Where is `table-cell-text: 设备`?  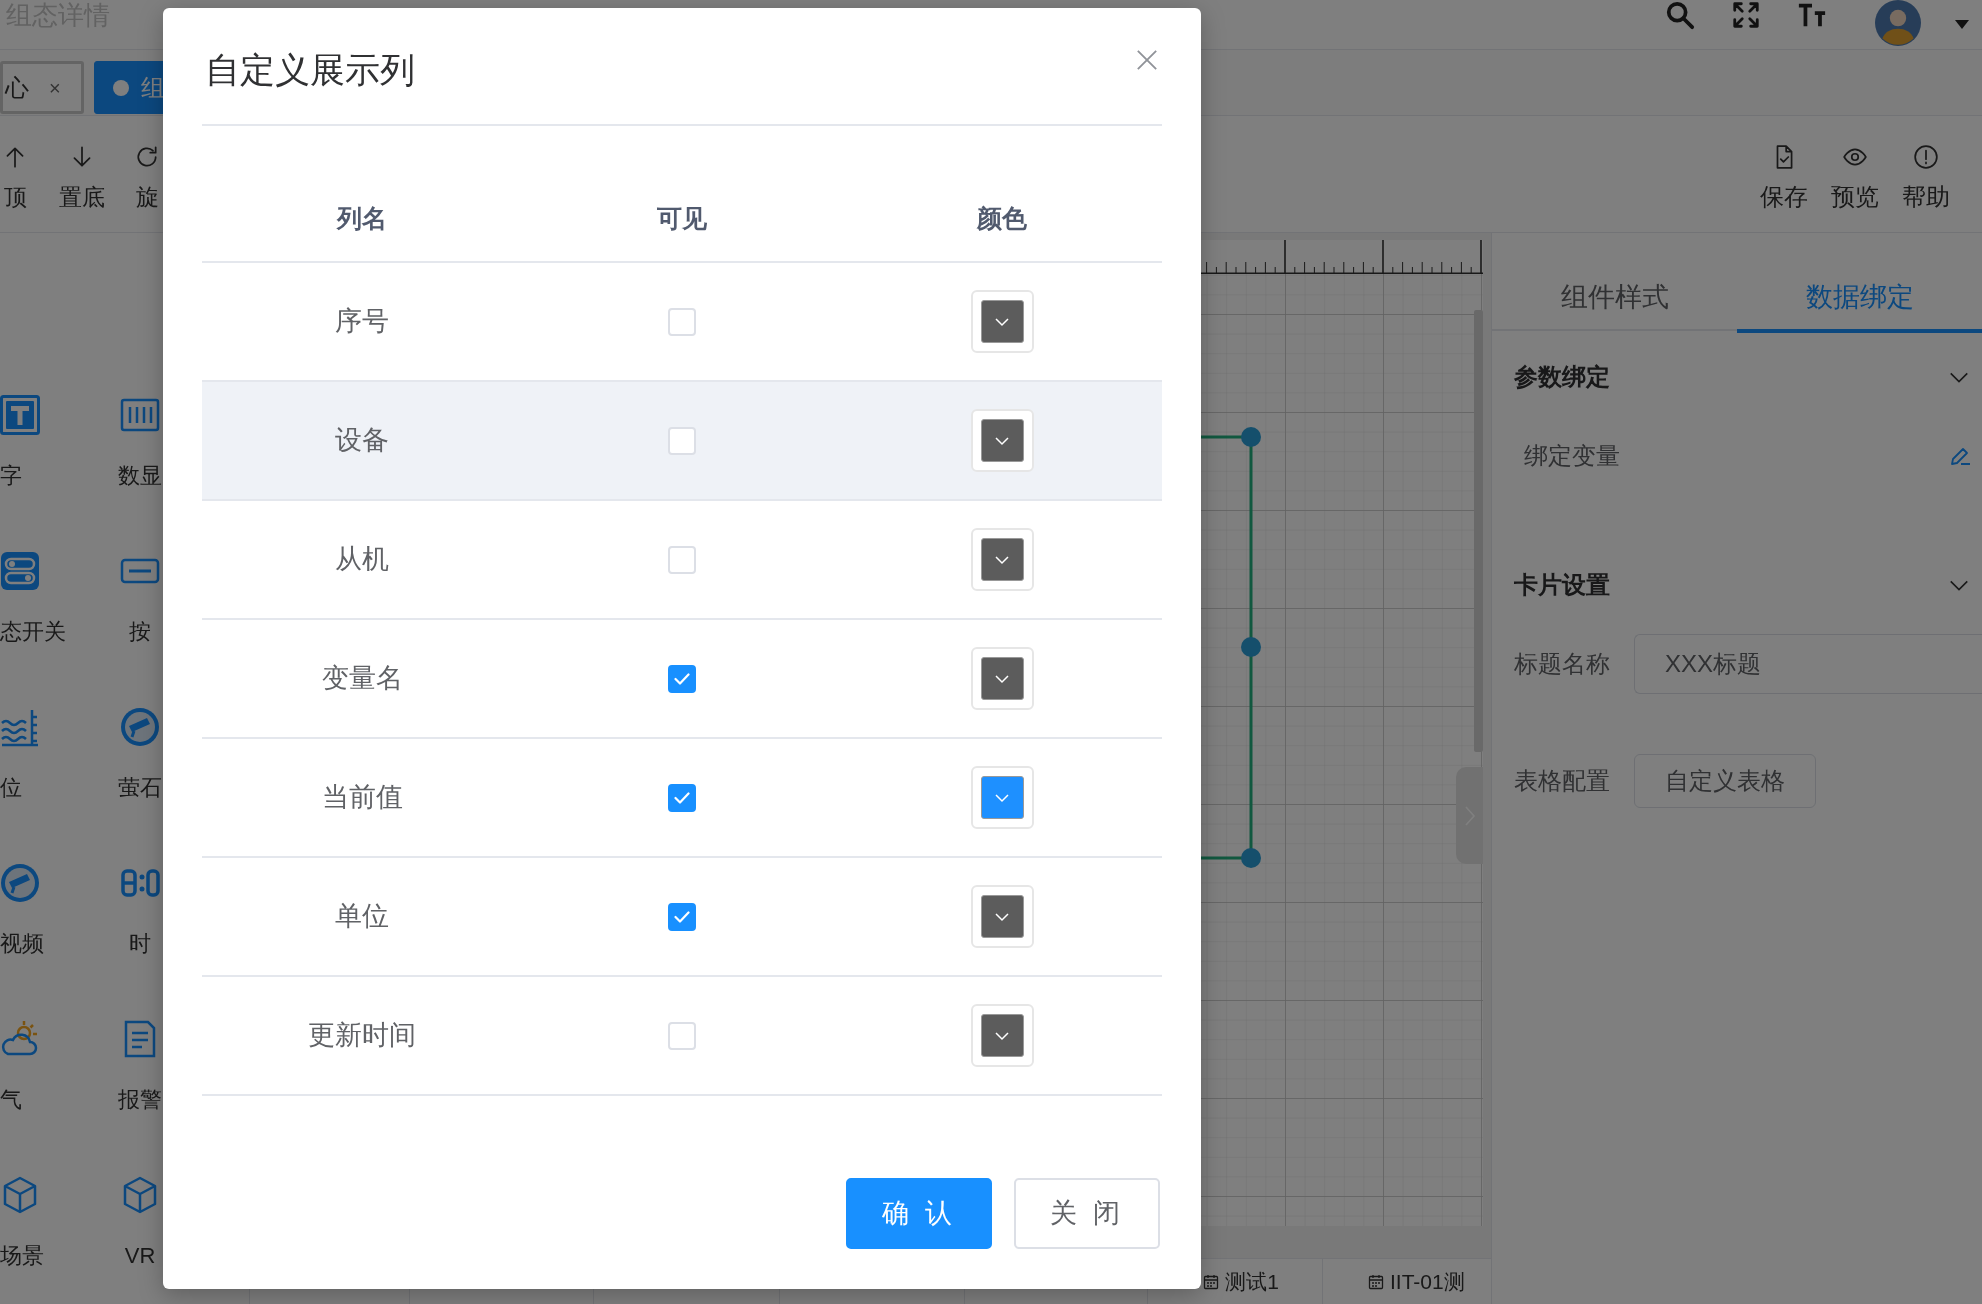
table-cell-text: 设备 is located at coordinates (362, 441).